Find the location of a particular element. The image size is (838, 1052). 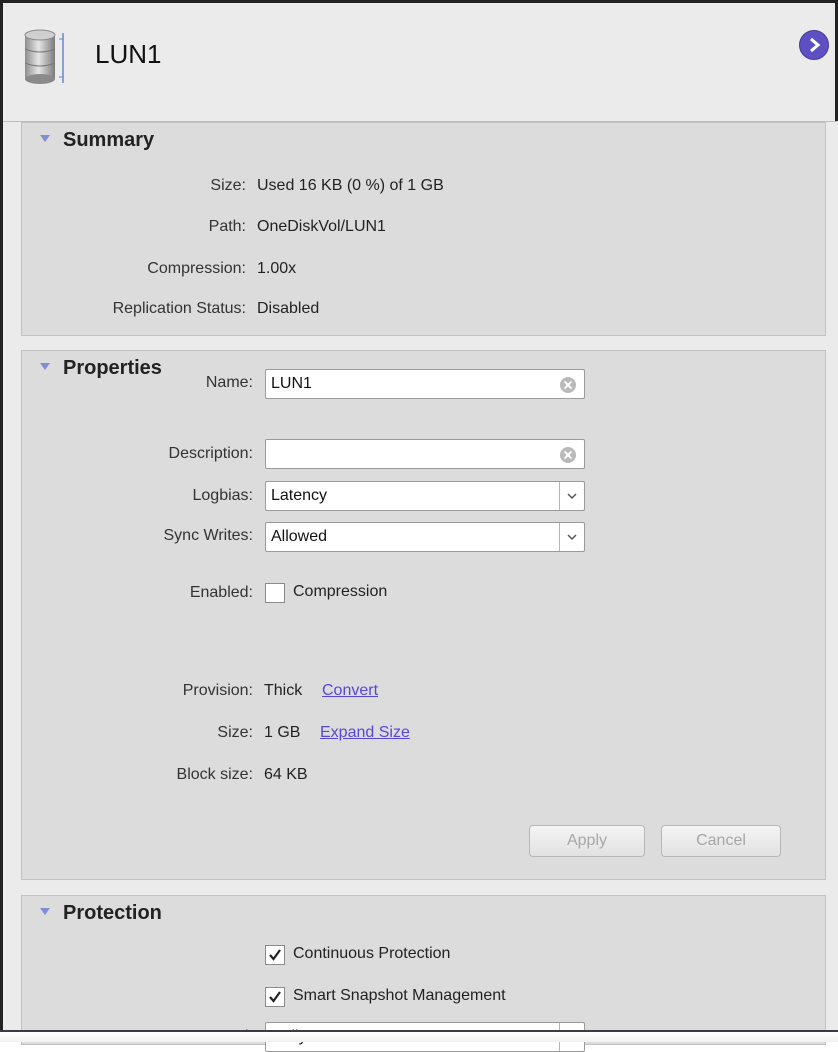

compression-checkbox is located at coordinates (275, 593).